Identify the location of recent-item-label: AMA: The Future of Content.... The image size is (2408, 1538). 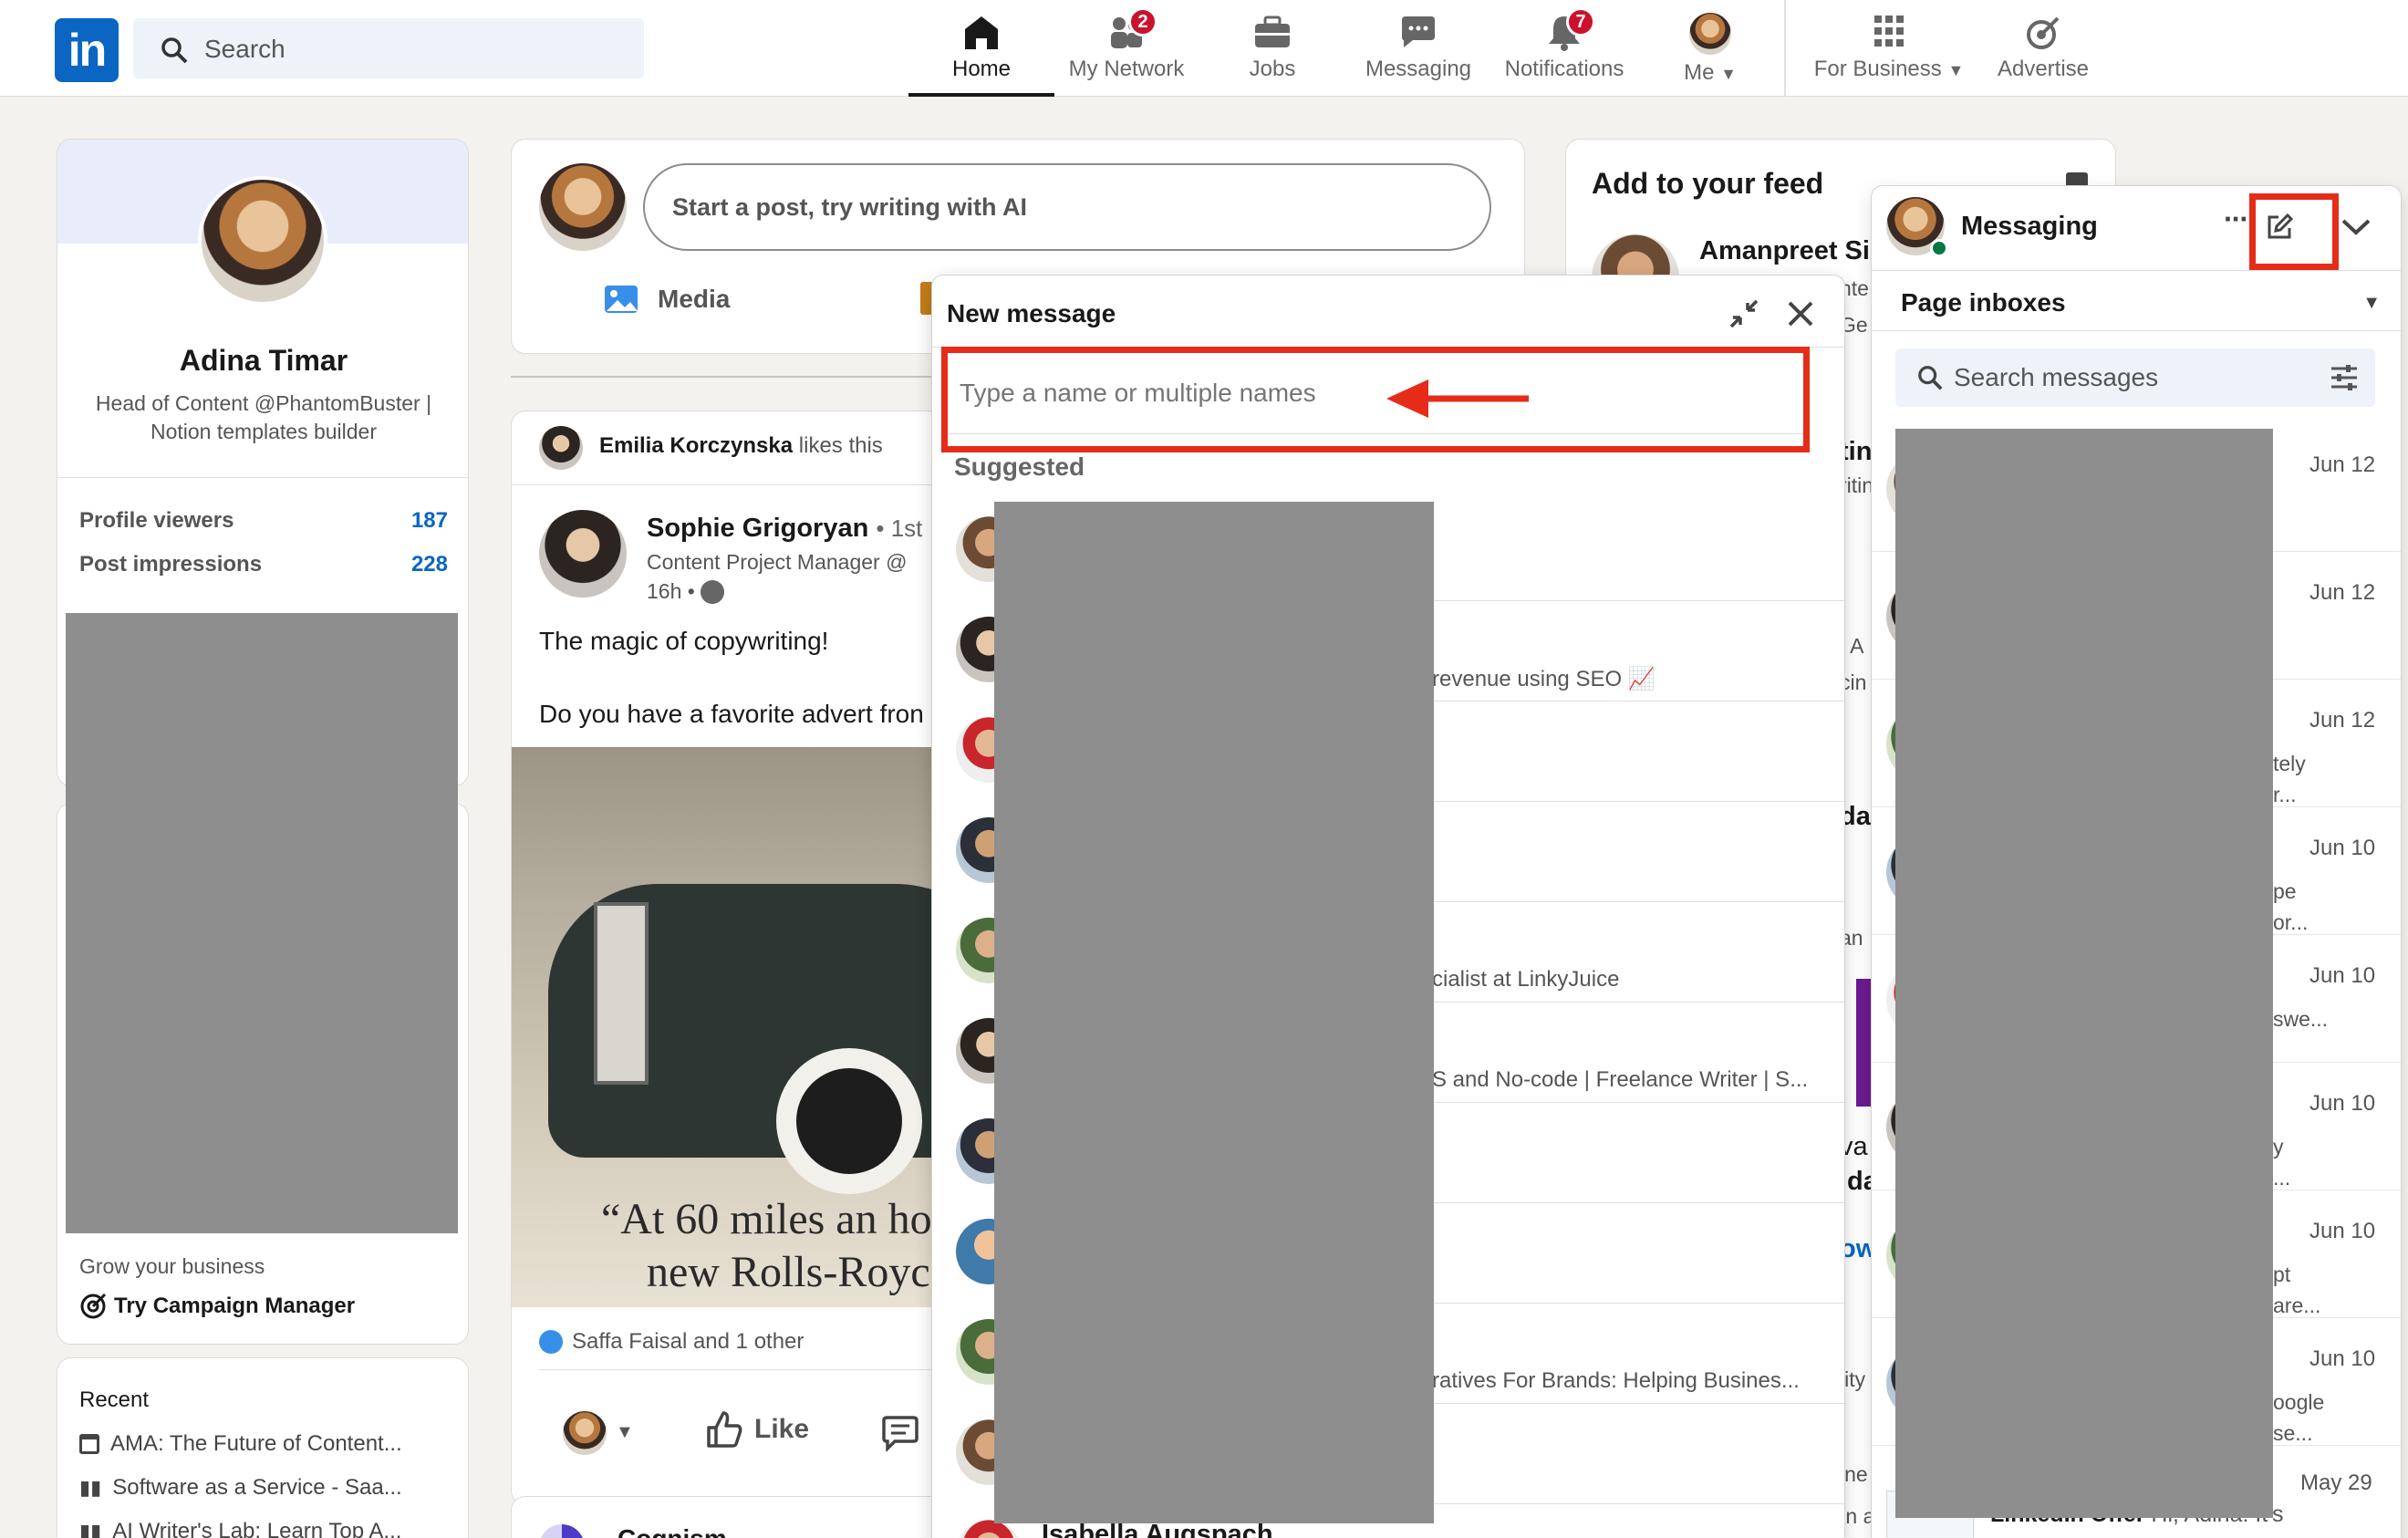
(256, 1443).